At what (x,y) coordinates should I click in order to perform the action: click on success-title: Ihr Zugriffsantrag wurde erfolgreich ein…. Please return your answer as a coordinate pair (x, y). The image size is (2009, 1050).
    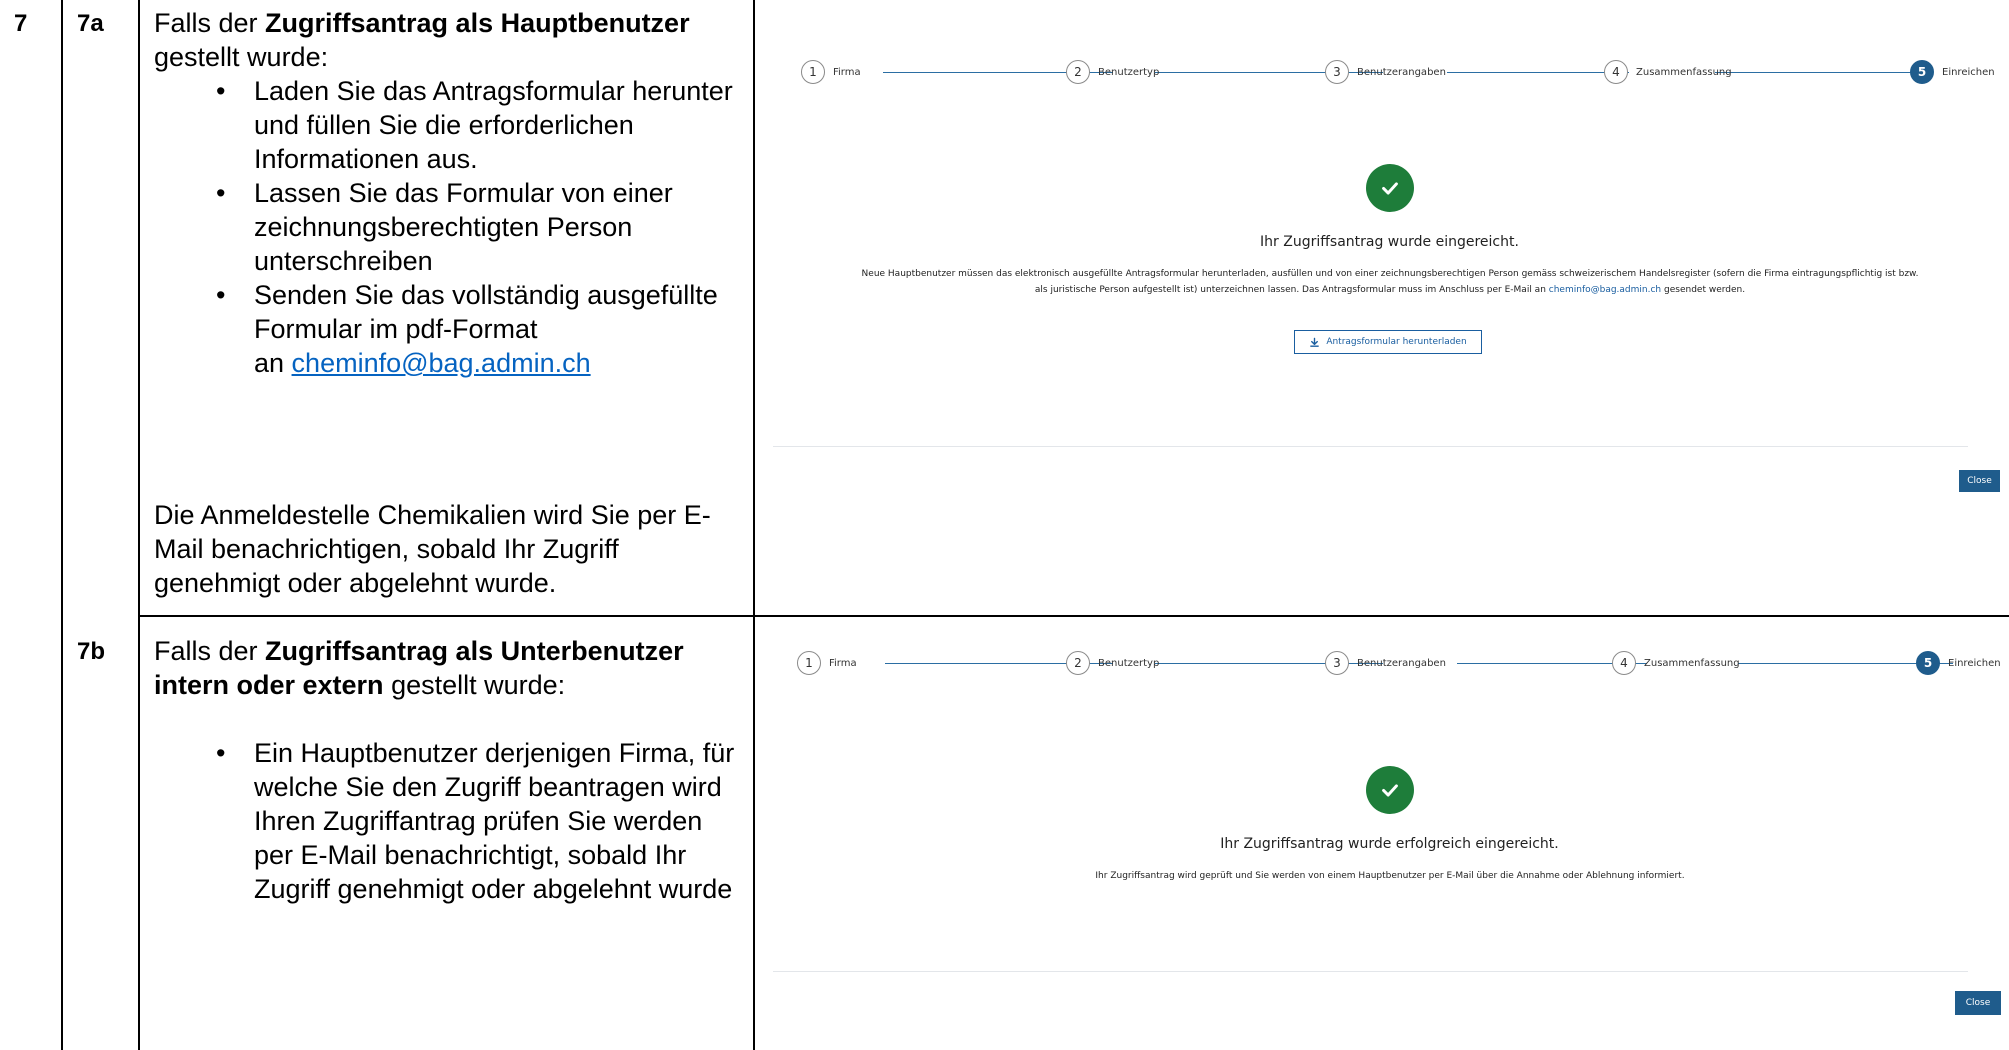
    Looking at the image, I should click on (1389, 844).